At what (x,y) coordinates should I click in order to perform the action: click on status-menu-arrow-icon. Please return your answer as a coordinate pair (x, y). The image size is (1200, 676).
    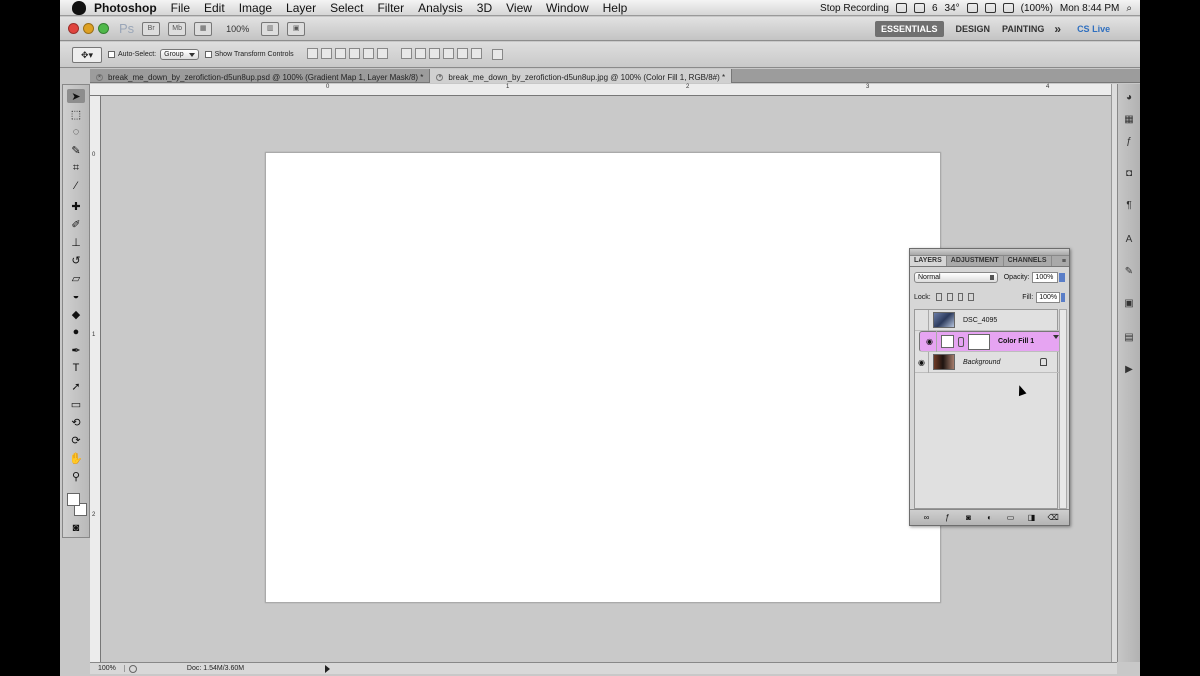
    Looking at the image, I should click on (327, 668).